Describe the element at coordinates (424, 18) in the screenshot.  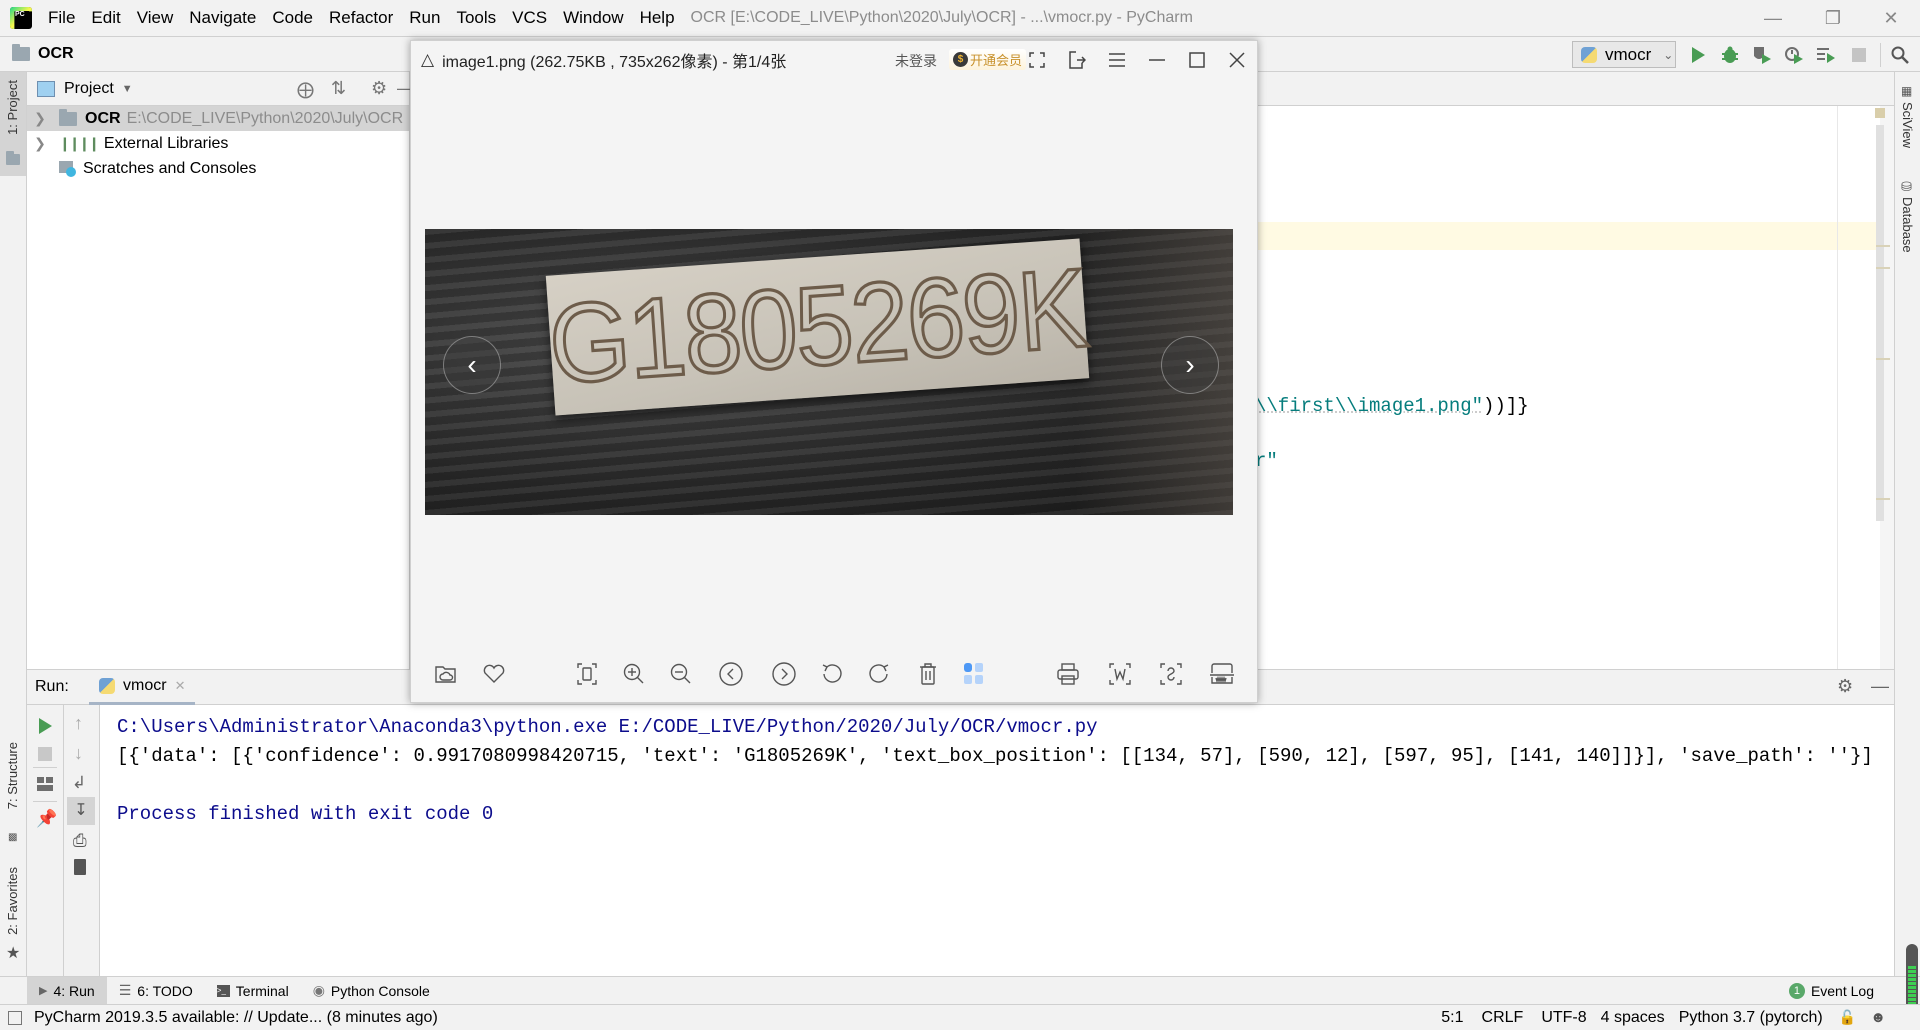
I see `menu-run: Run` at that location.